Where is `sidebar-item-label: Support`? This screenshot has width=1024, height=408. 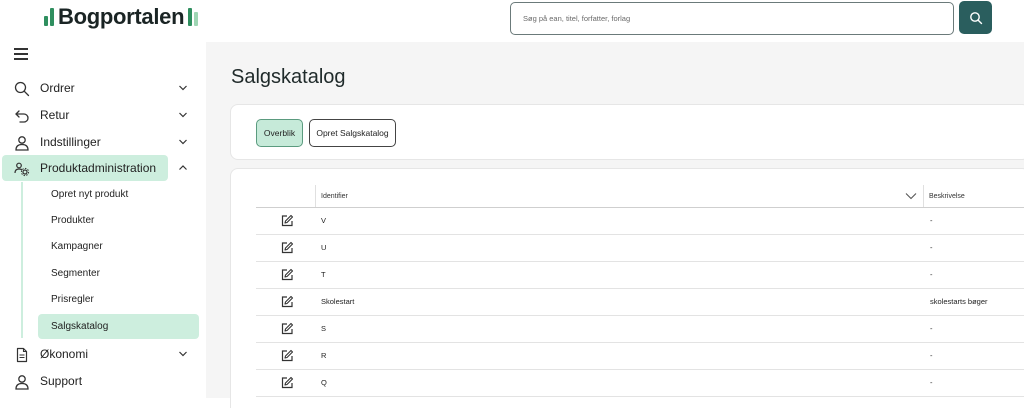
sidebar-item-label: Support is located at coordinates (61, 381).